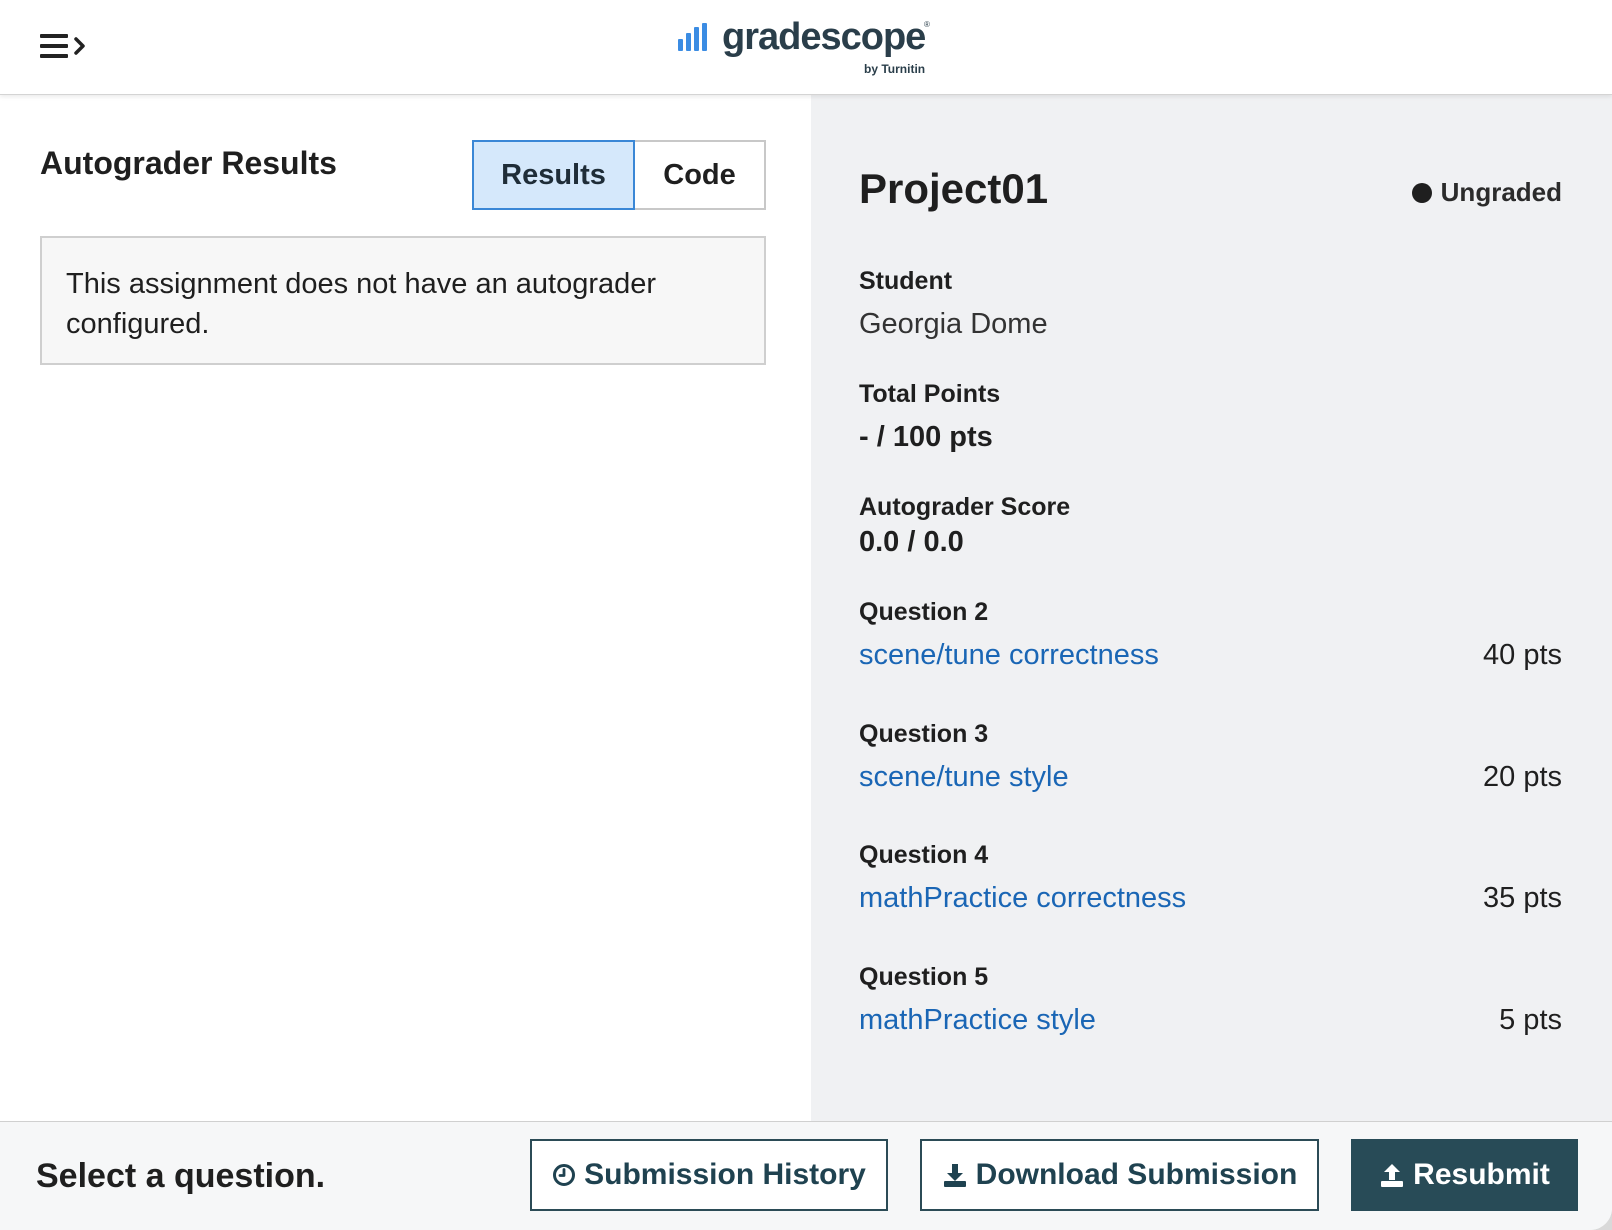 This screenshot has height=1230, width=1612. Describe the element at coordinates (924, 612) in the screenshot. I see `question-label: Question 2` at that location.